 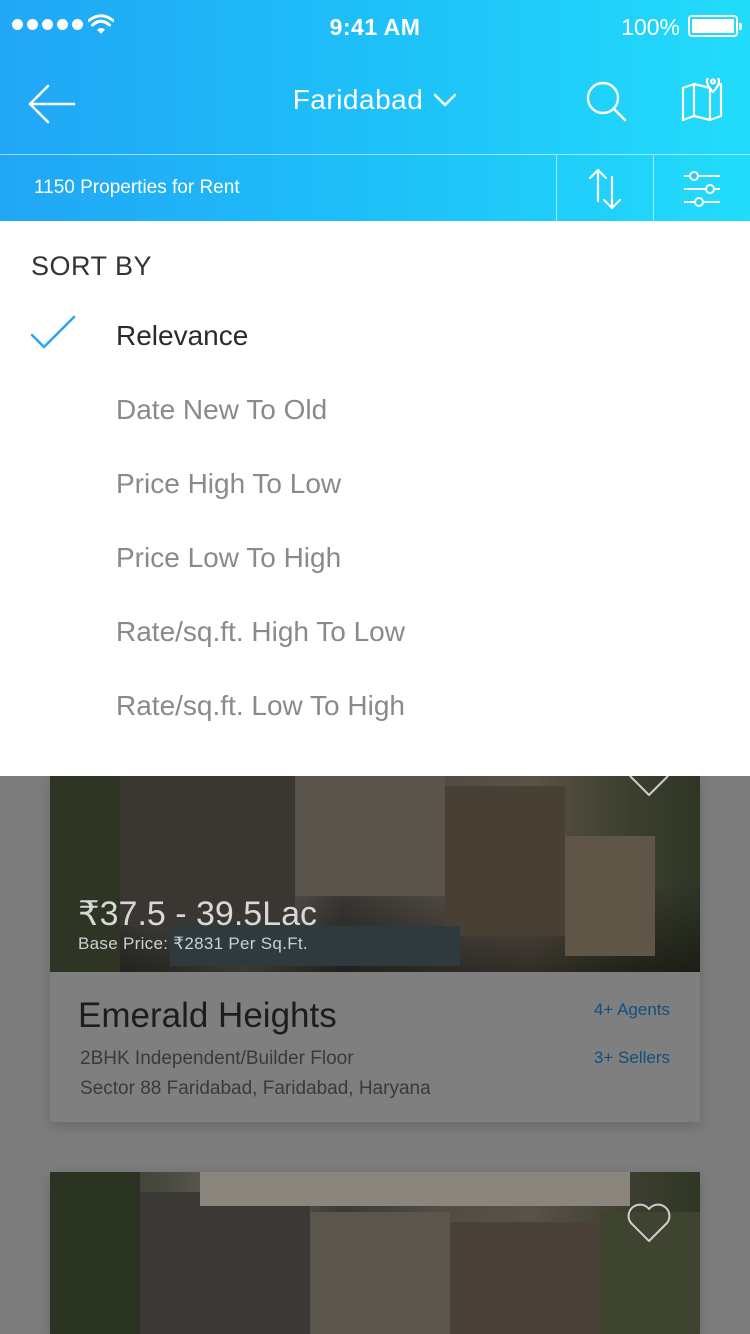 I want to click on search-button, so click(x=606, y=101).